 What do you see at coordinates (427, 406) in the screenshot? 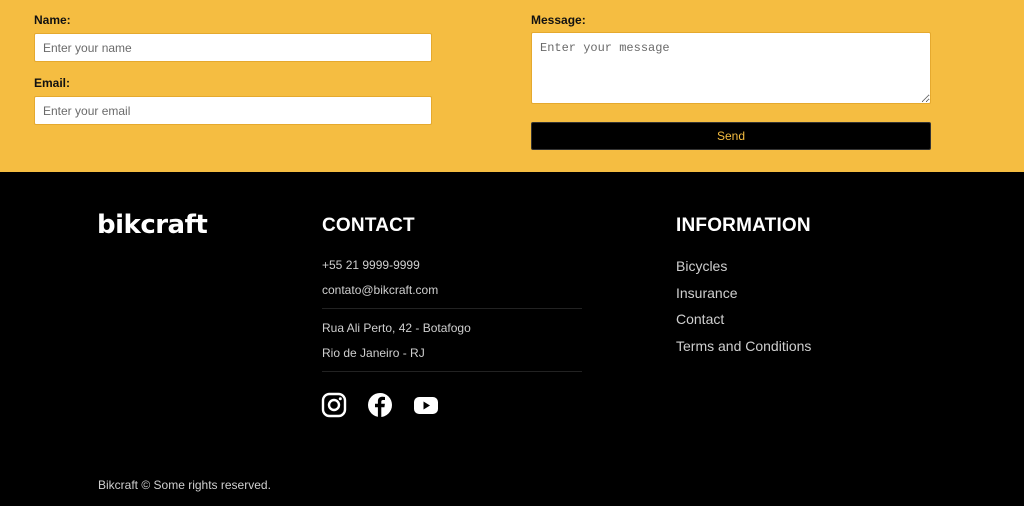
I see `youtube-icon` at bounding box center [427, 406].